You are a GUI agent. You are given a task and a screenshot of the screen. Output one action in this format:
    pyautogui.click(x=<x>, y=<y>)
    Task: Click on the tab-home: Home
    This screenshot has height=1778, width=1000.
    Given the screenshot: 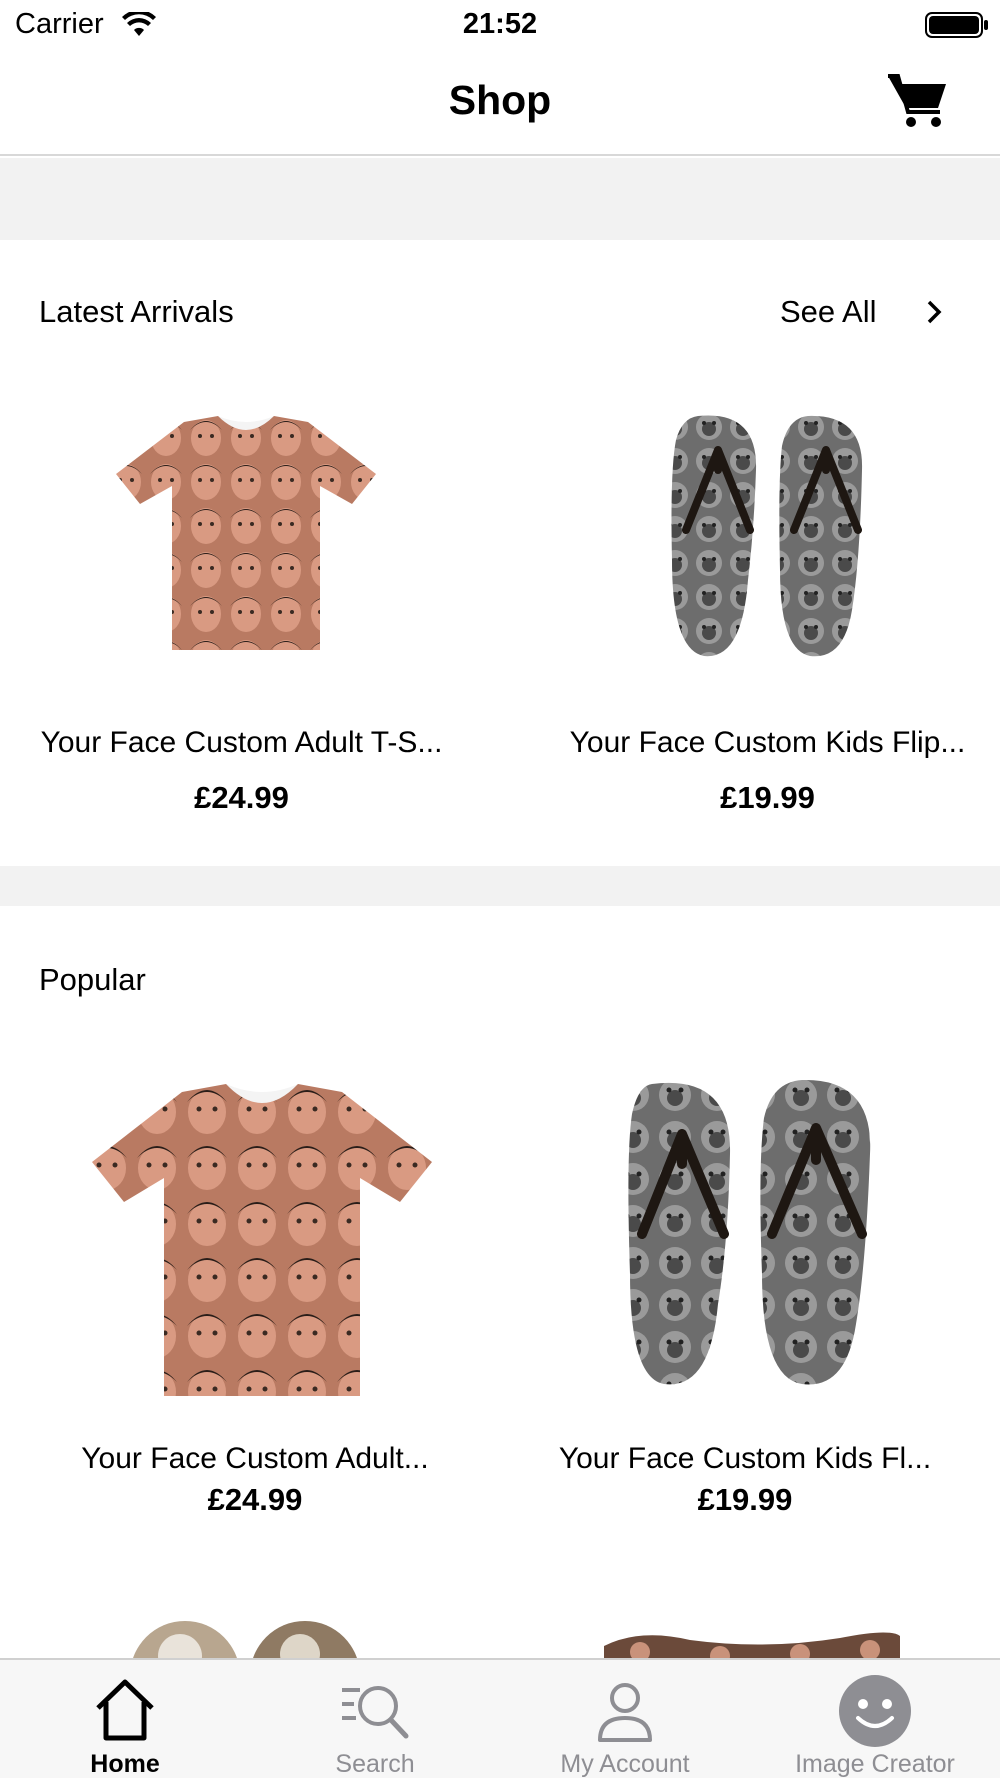 What is the action you would take?
    pyautogui.click(x=125, y=1719)
    